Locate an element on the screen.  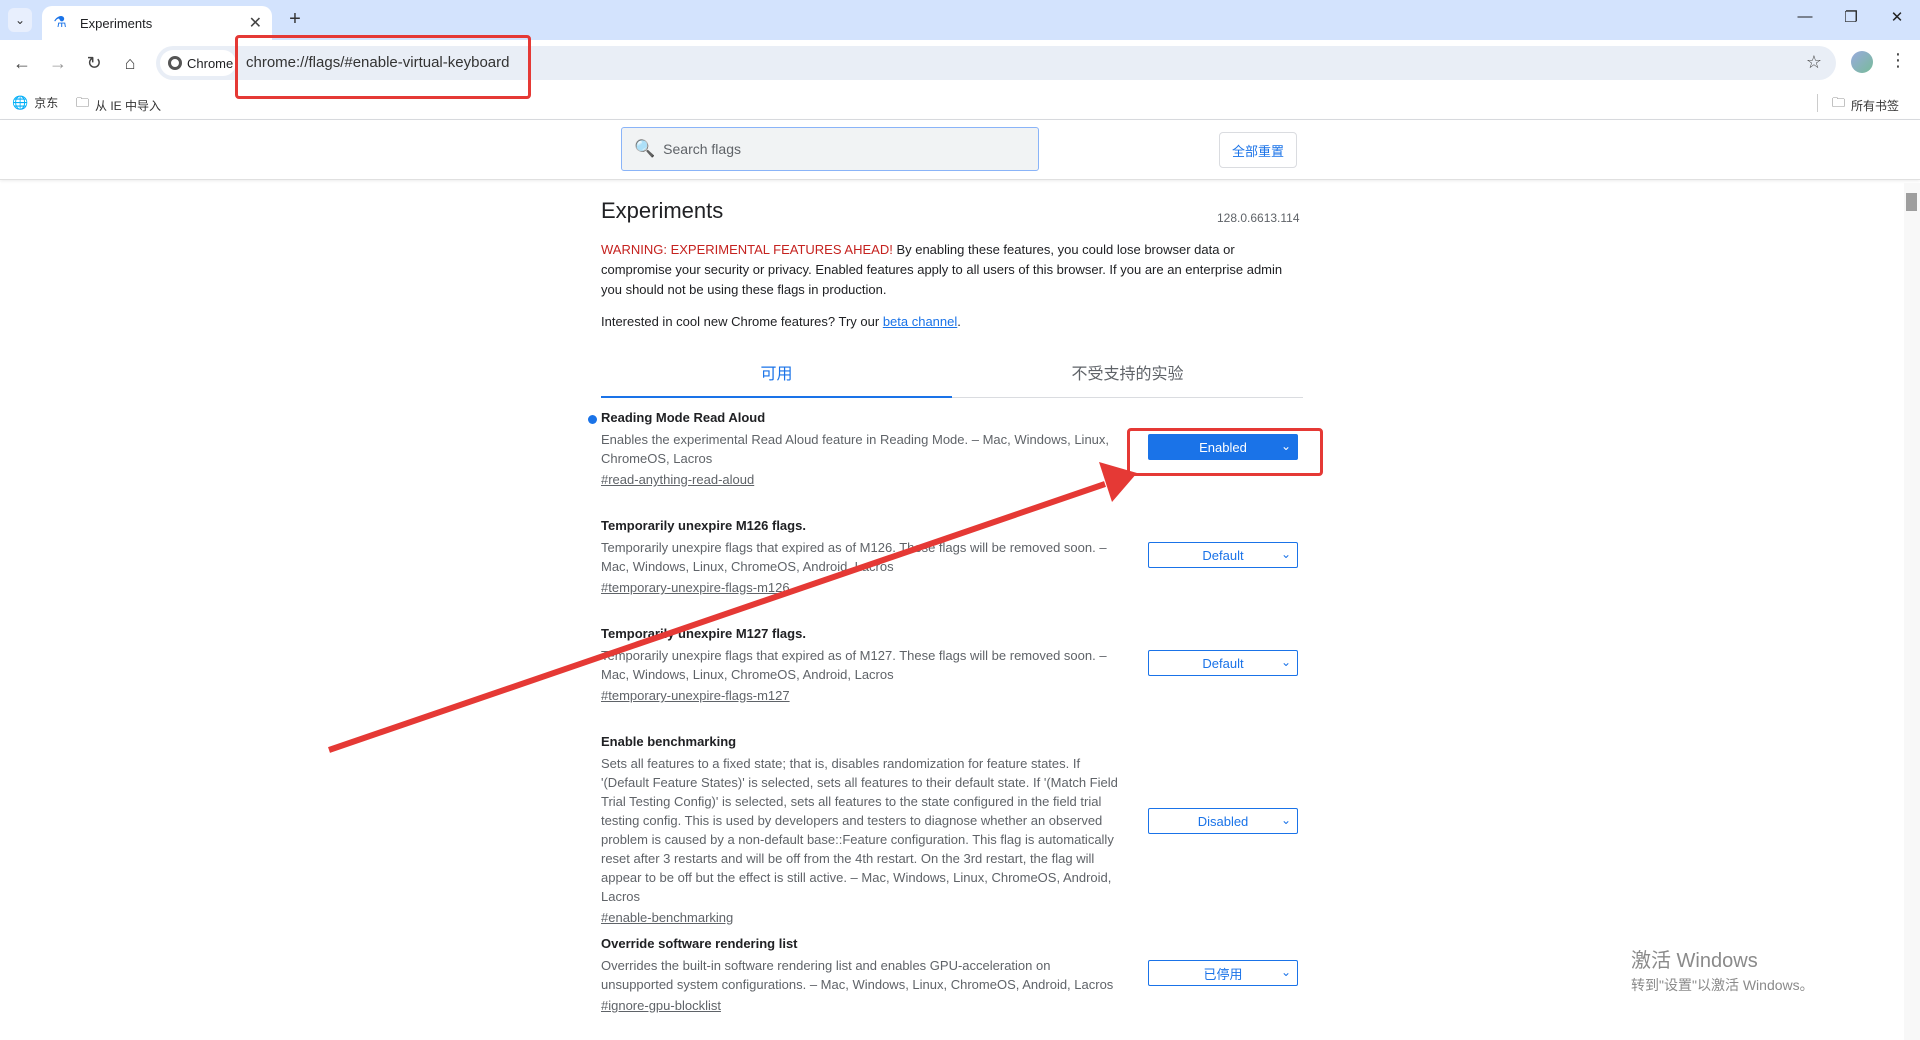
annotation-arrow is located at coordinates (732, 607).